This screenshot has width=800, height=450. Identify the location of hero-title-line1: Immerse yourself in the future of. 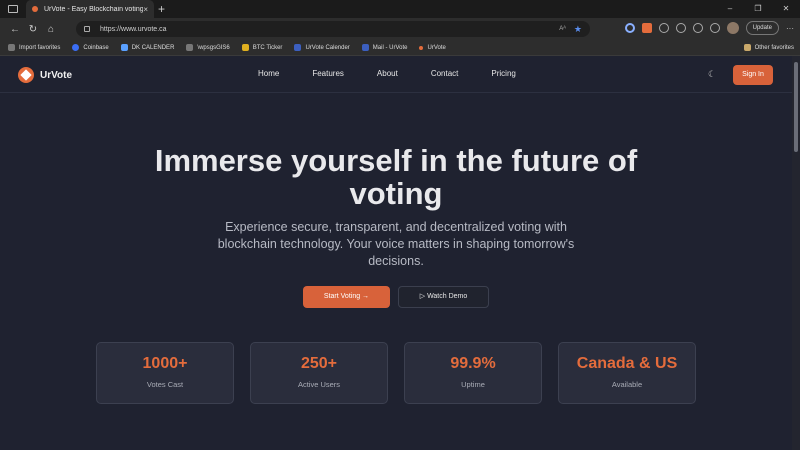
(396, 160).